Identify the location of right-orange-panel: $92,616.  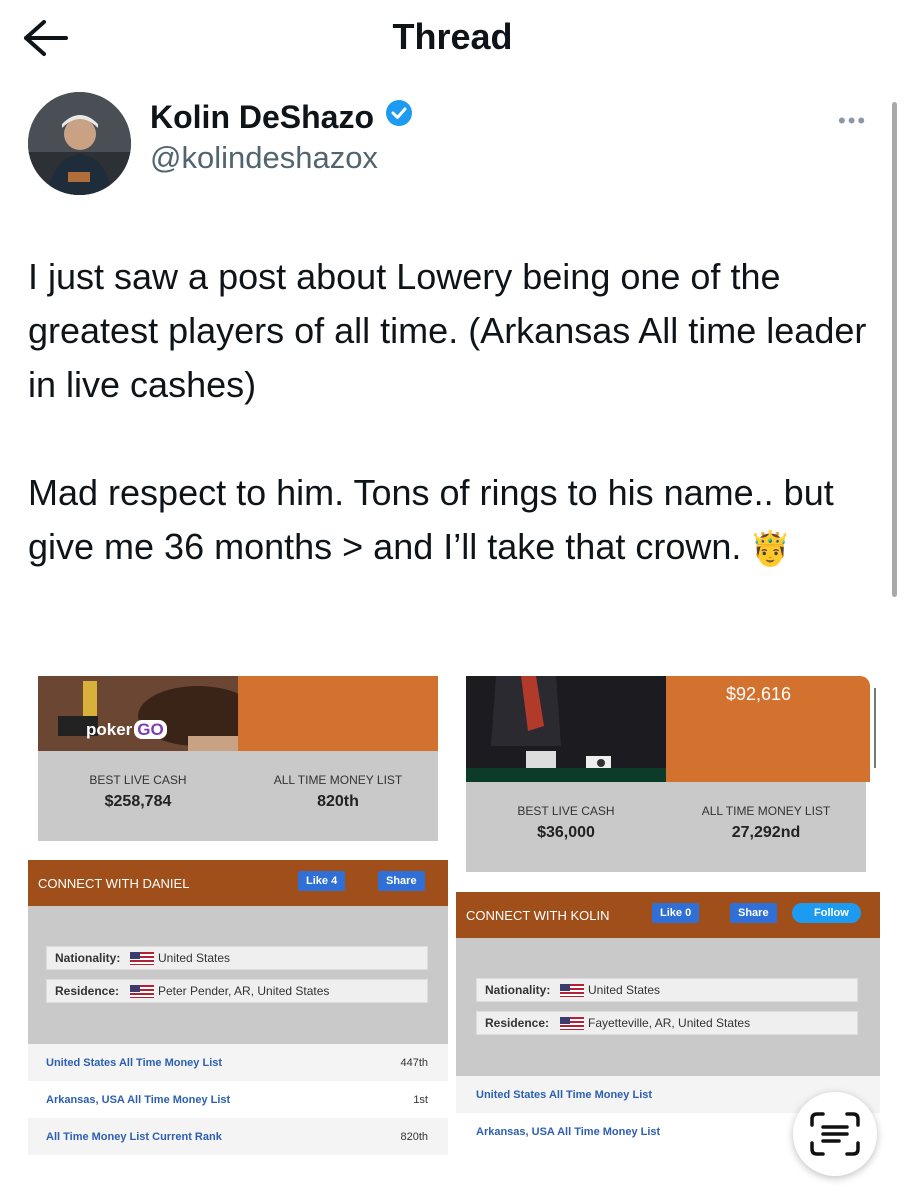
(768, 729).